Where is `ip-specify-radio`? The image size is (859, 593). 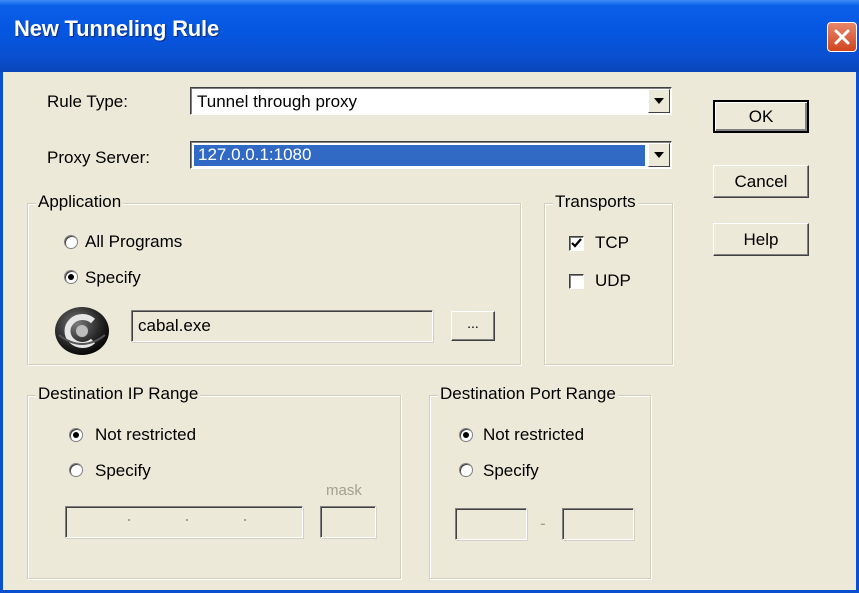
ip-specify-radio is located at coordinates (76, 470).